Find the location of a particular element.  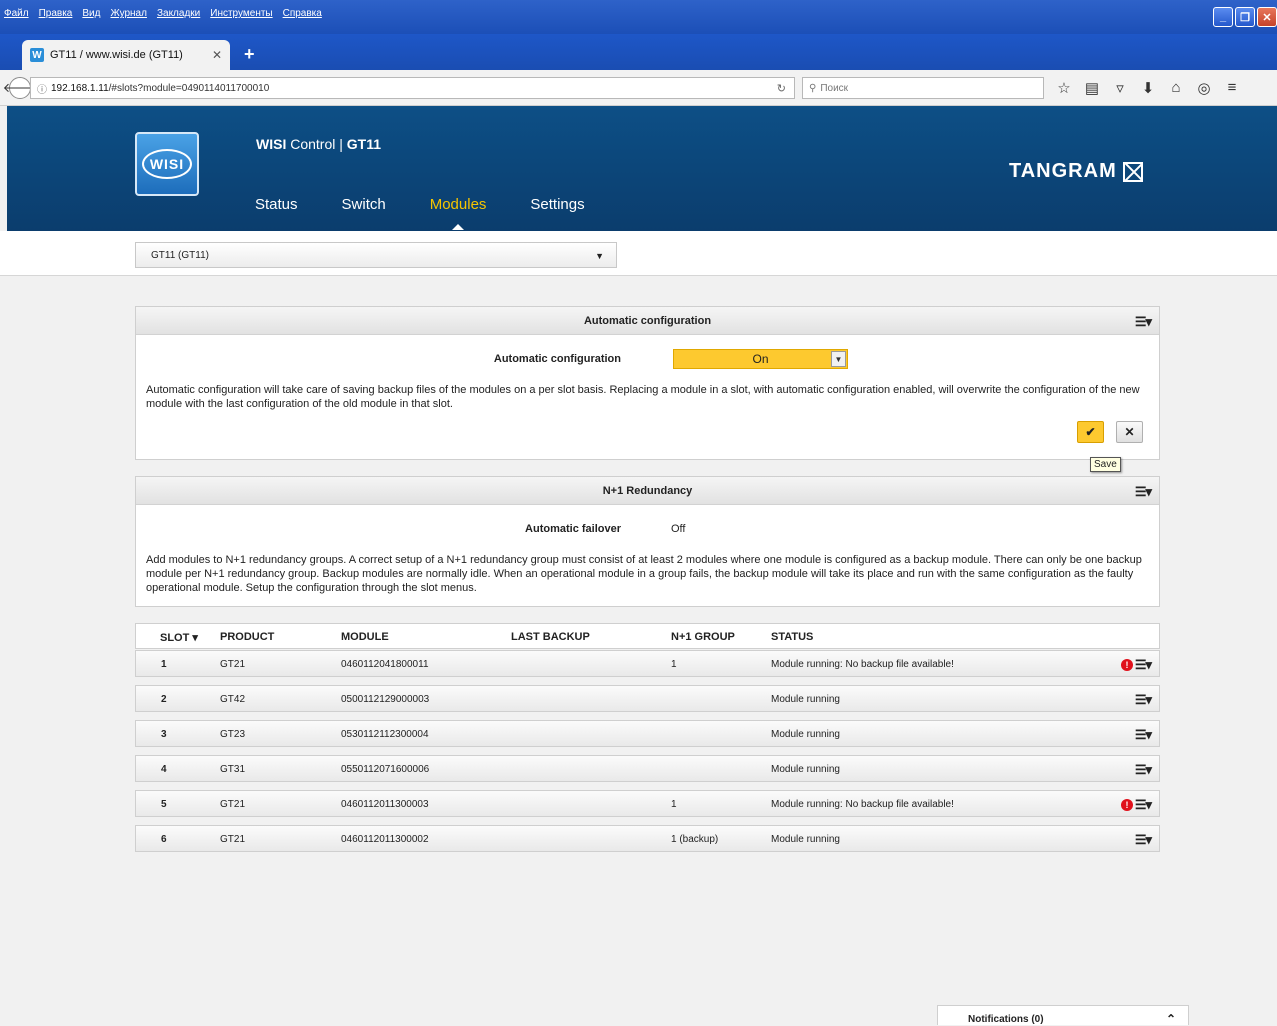

panel-title: Automatic configuration ☰▾ is located at coordinates (647, 321).